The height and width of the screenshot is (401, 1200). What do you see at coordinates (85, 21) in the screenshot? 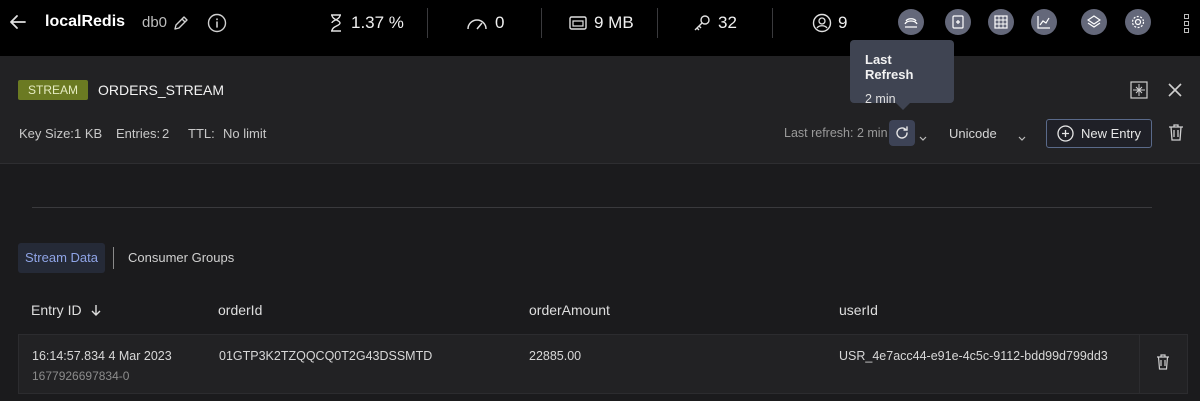
I see `database-name: localRedis` at bounding box center [85, 21].